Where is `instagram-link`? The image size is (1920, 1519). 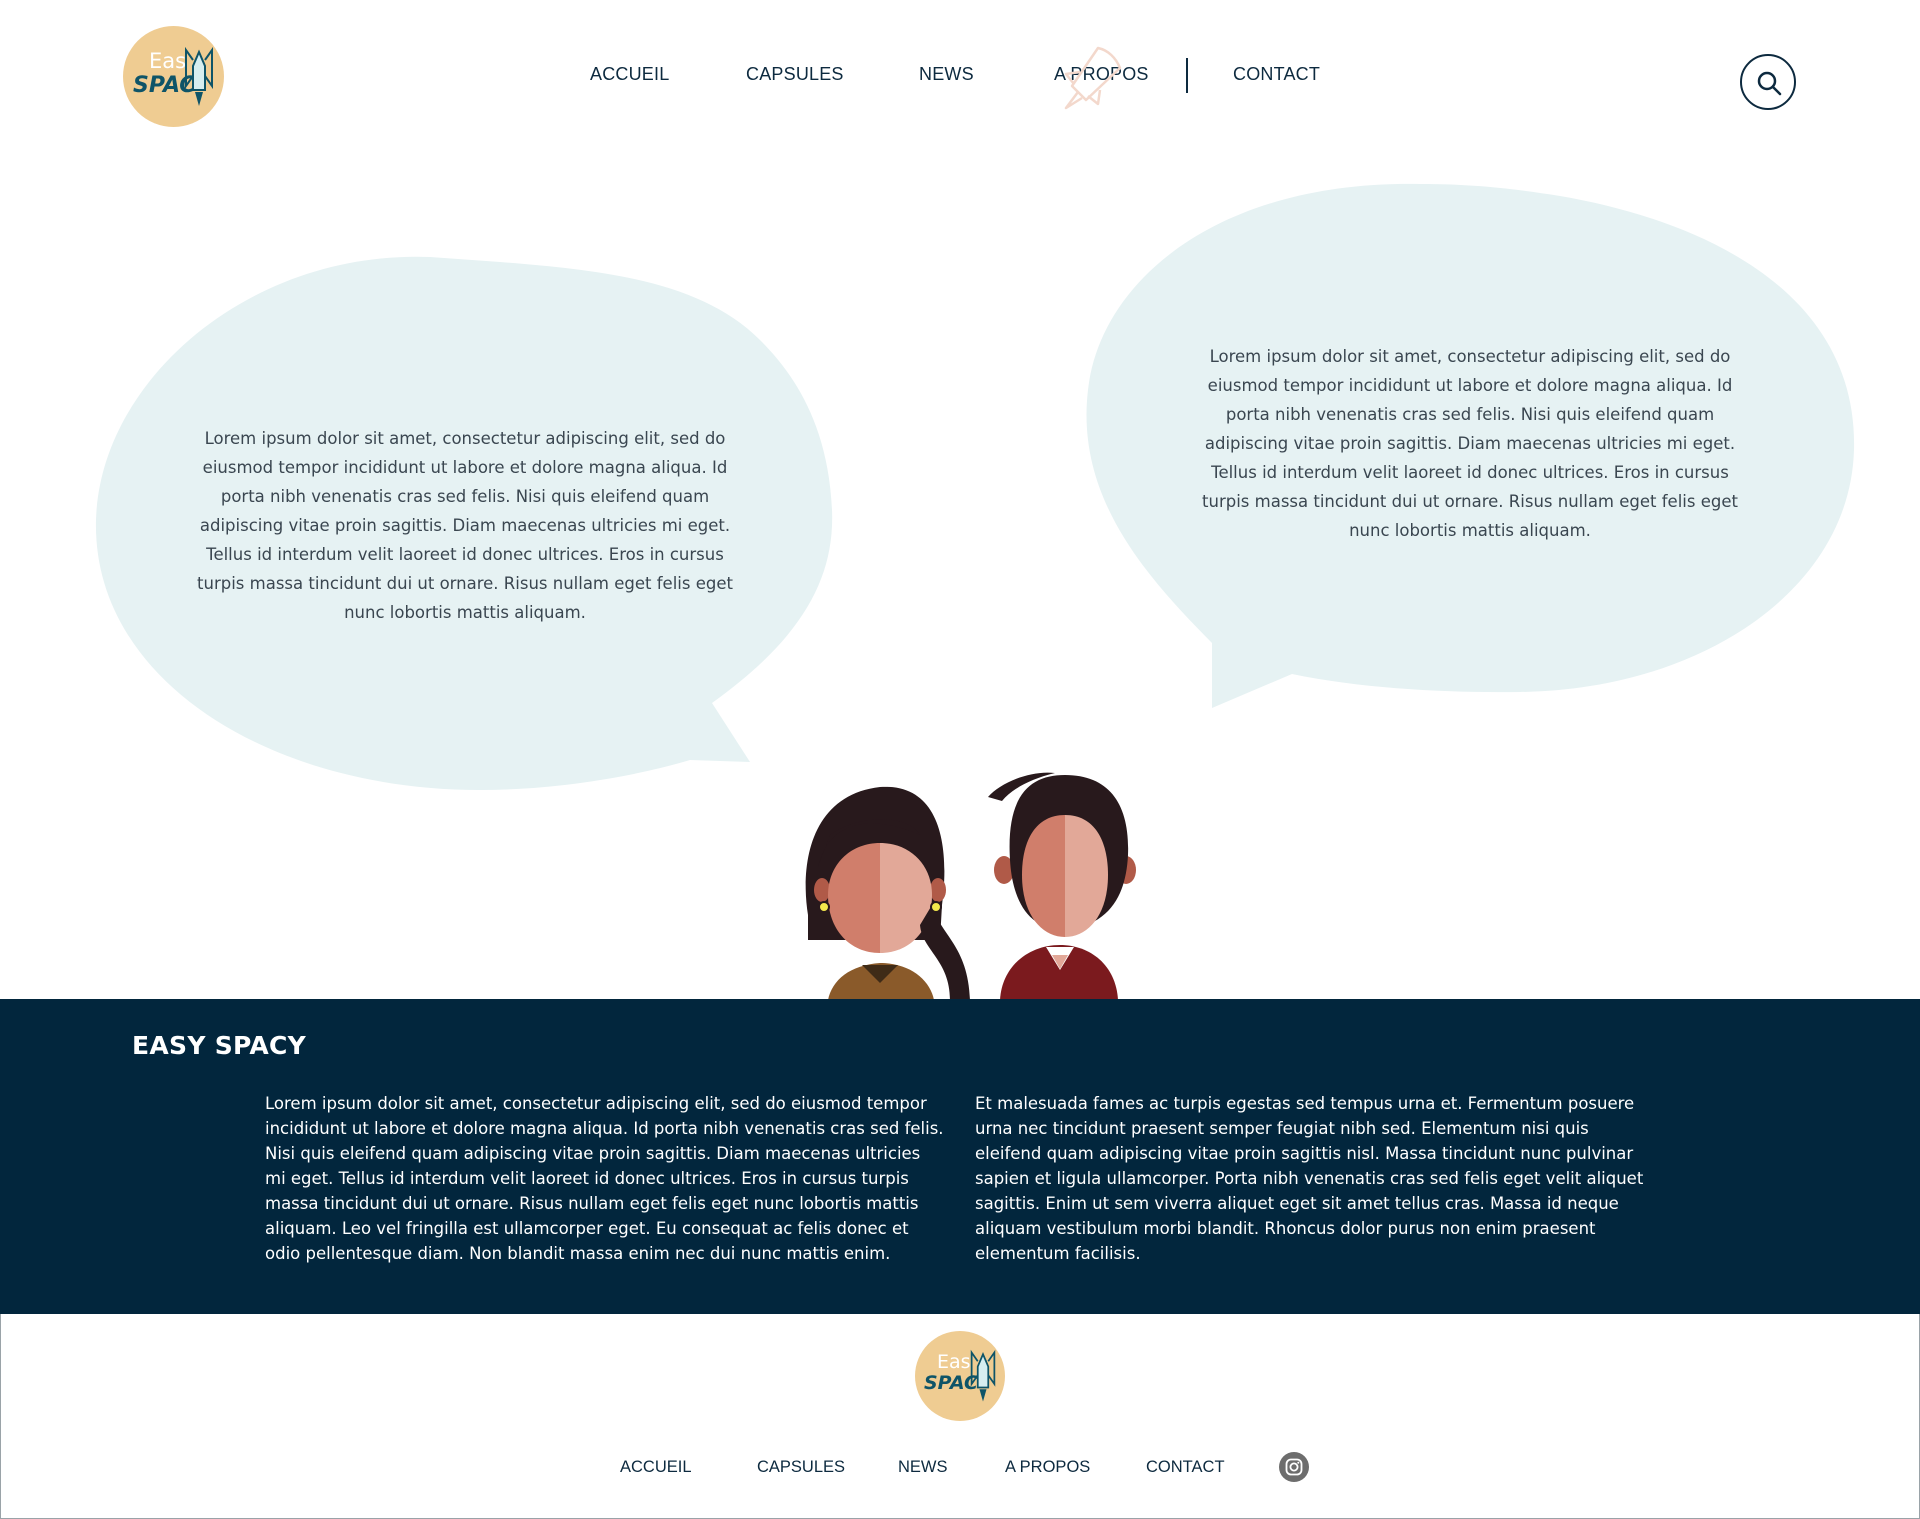
instagram-link is located at coordinates (1294, 1467).